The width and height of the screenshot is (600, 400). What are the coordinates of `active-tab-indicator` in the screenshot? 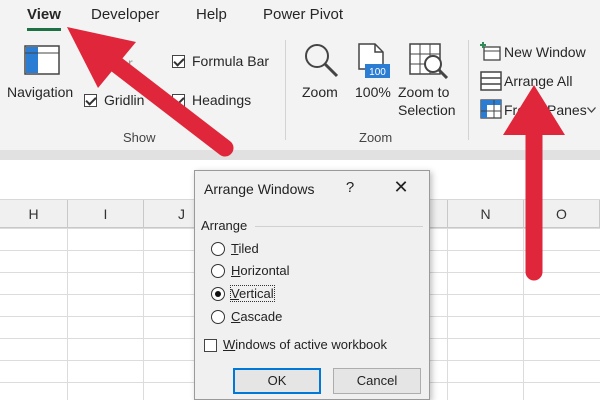 It's located at (44, 29).